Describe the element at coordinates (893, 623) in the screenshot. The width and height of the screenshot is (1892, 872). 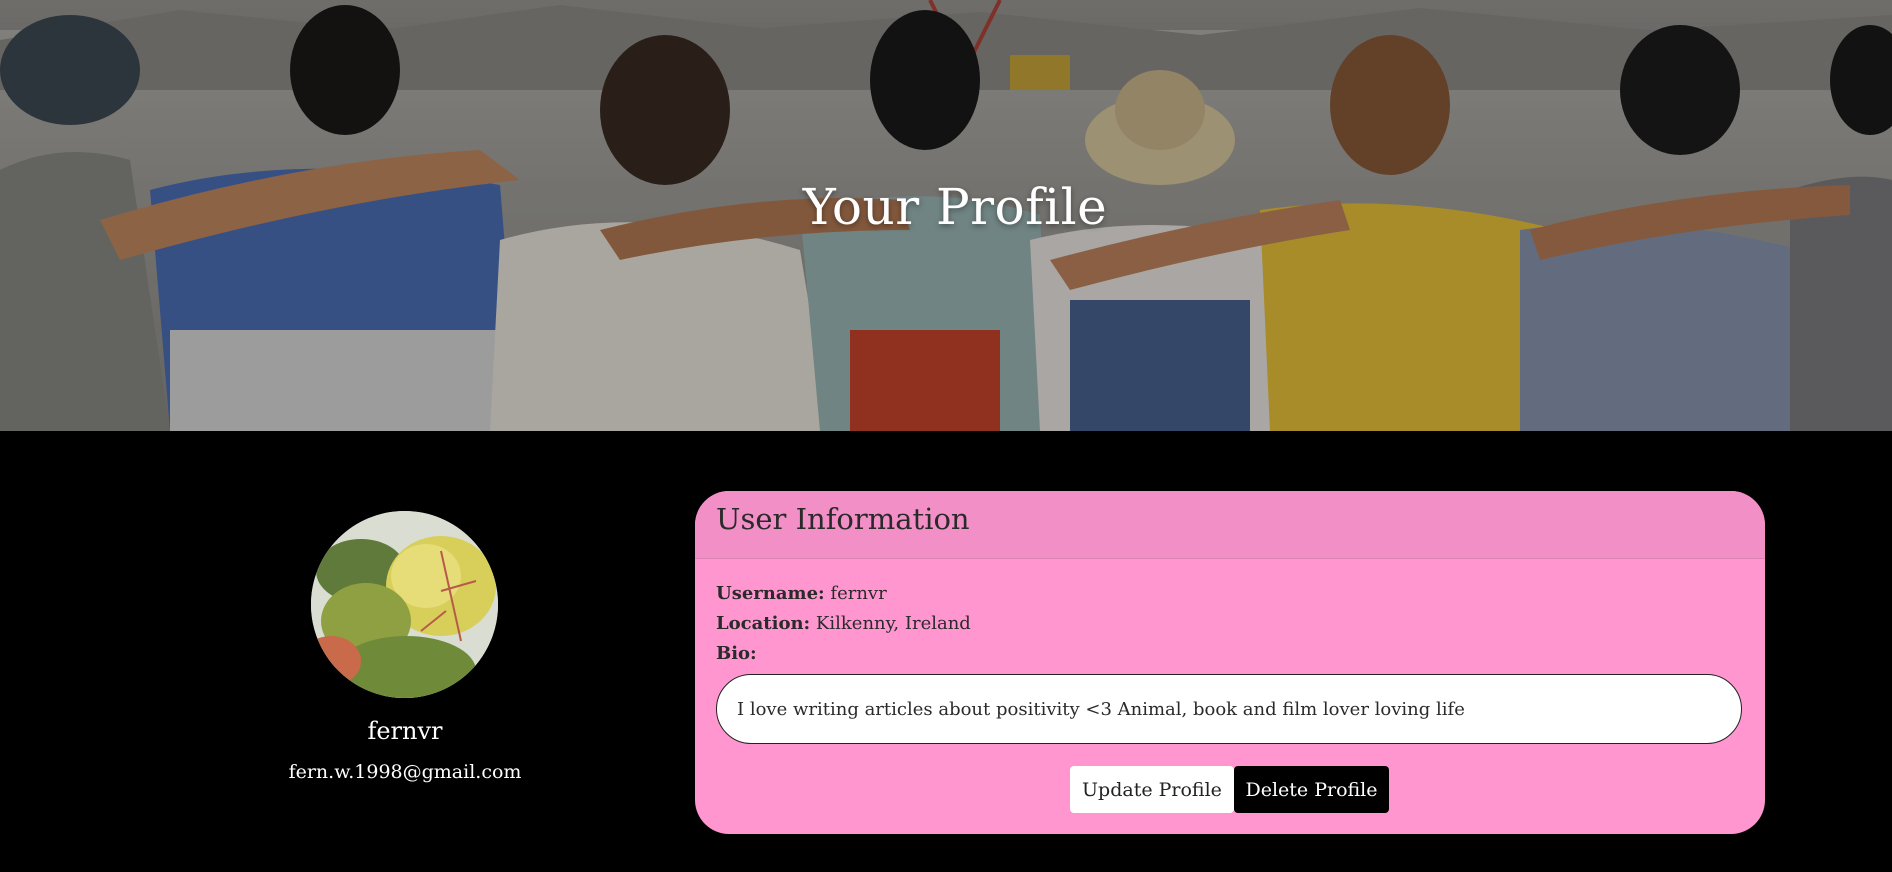
I see `location-value: Kilkenny, Ireland` at that location.